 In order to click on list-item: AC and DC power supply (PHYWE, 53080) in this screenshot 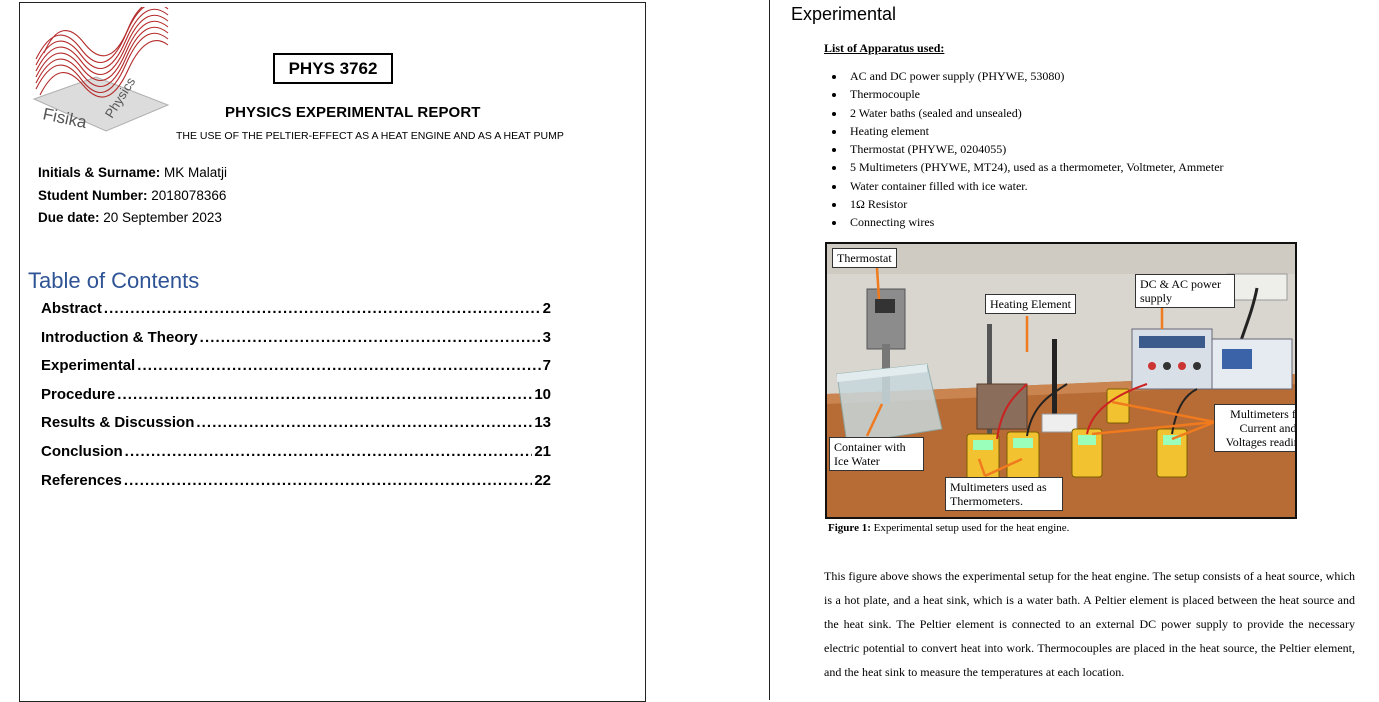, I will do `click(1035, 76)`.